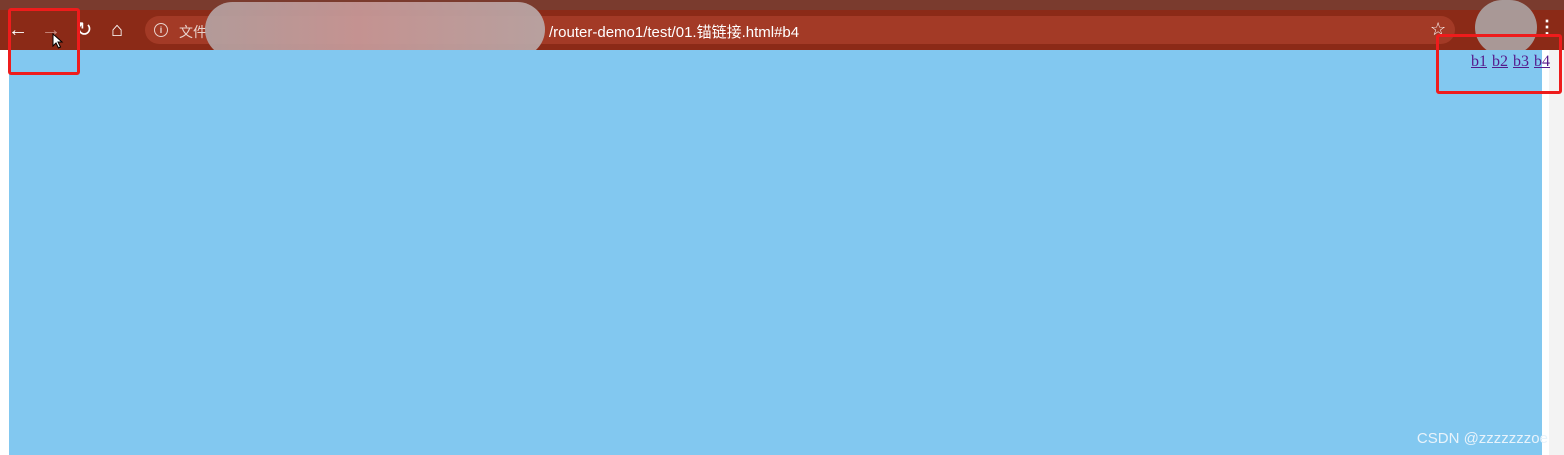 This screenshot has width=1564, height=455. Describe the element at coordinates (161, 30) in the screenshot. I see `info-icon: i` at that location.